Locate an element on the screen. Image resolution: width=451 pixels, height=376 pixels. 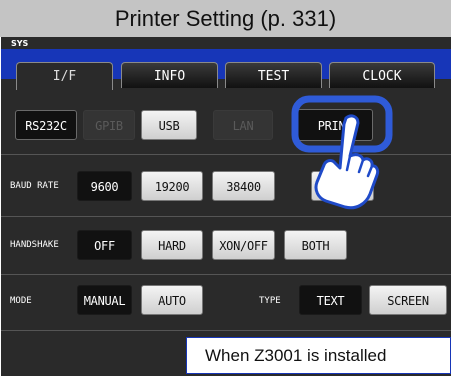
note-box: When Z3001 is installed is located at coordinates (318, 355).